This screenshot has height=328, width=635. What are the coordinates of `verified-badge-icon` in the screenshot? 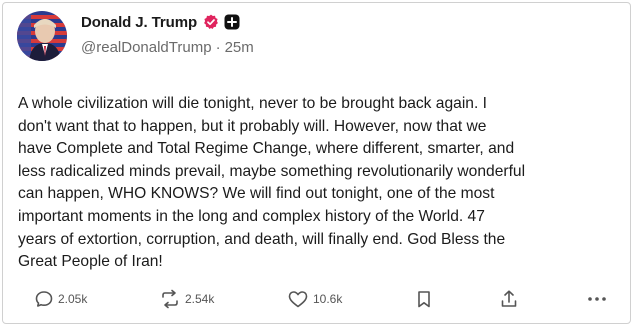 It's located at (211, 22).